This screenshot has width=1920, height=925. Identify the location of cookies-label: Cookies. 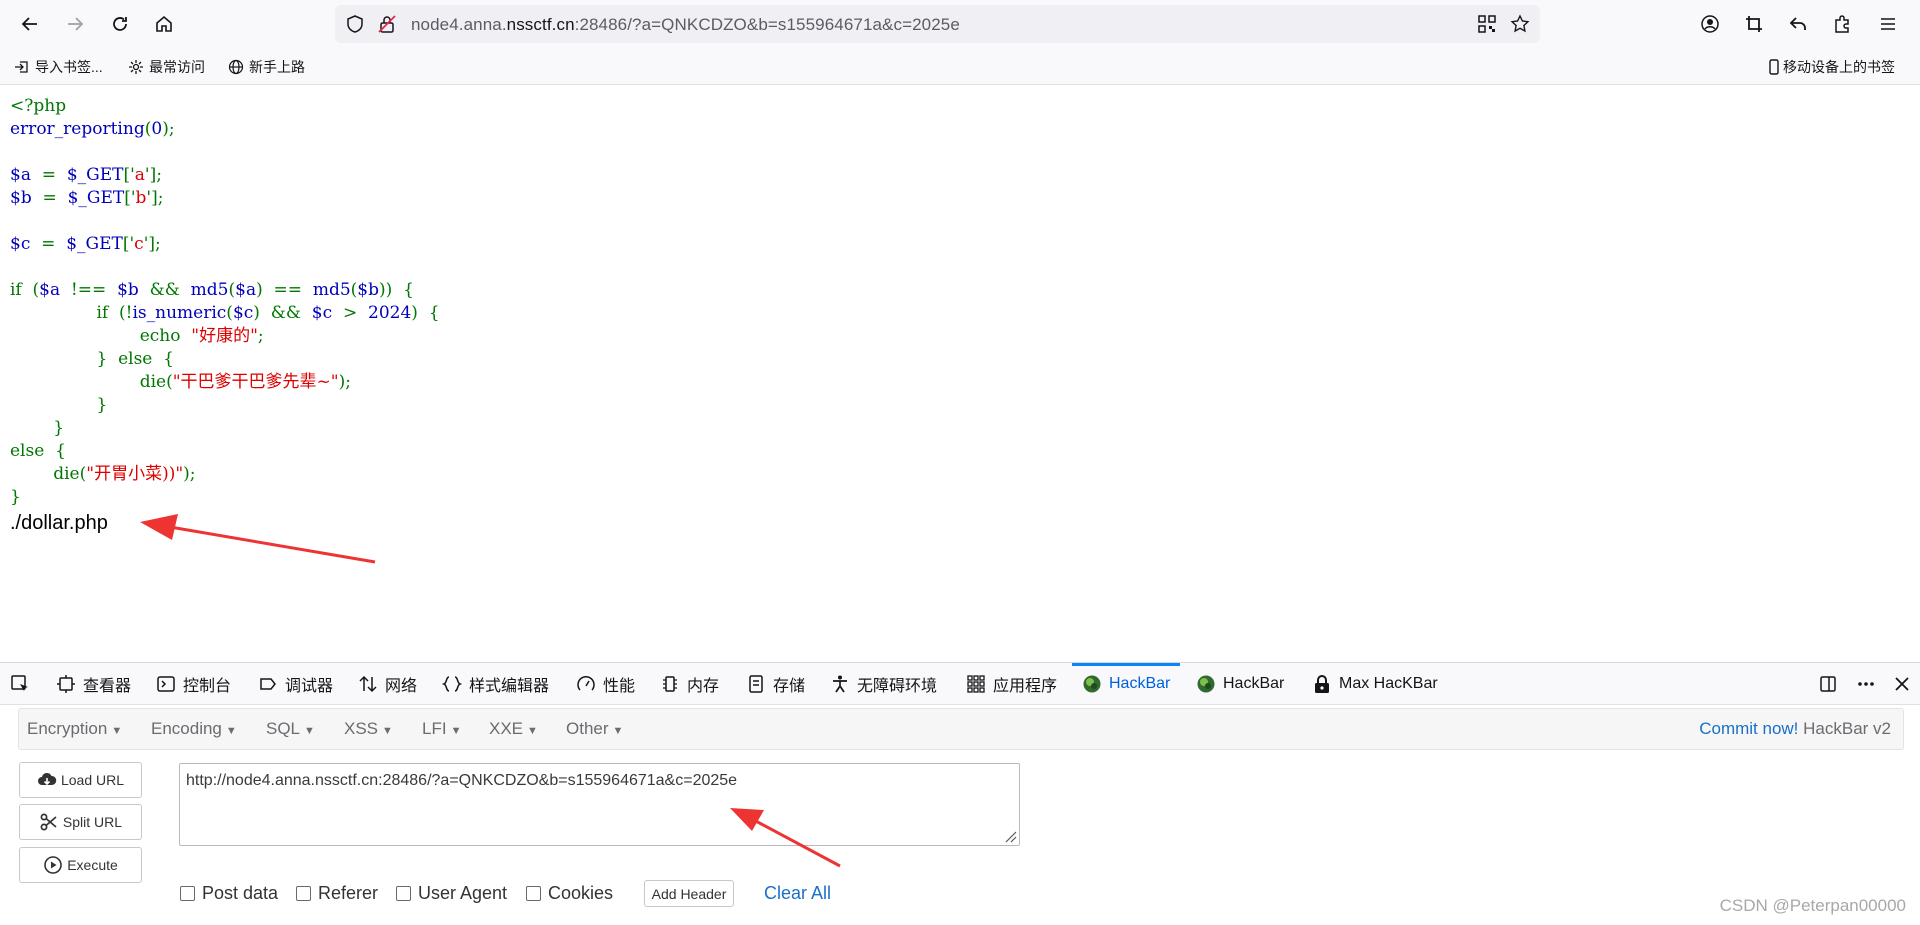
(581, 893).